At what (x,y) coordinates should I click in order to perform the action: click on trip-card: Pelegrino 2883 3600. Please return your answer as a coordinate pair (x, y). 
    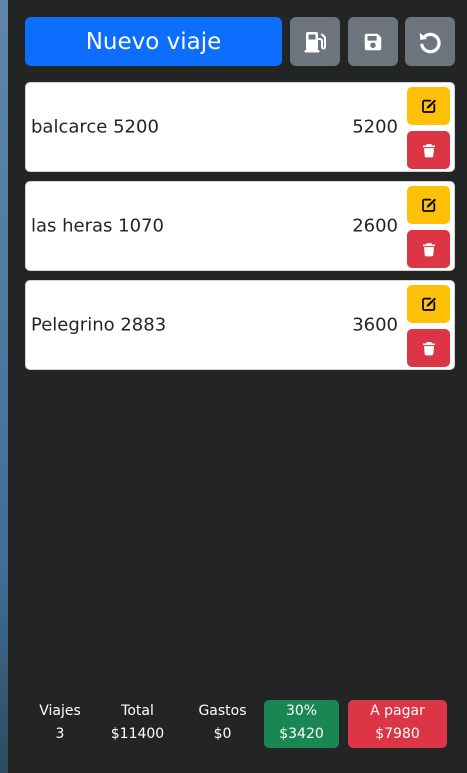
    Looking at the image, I should click on (240, 325).